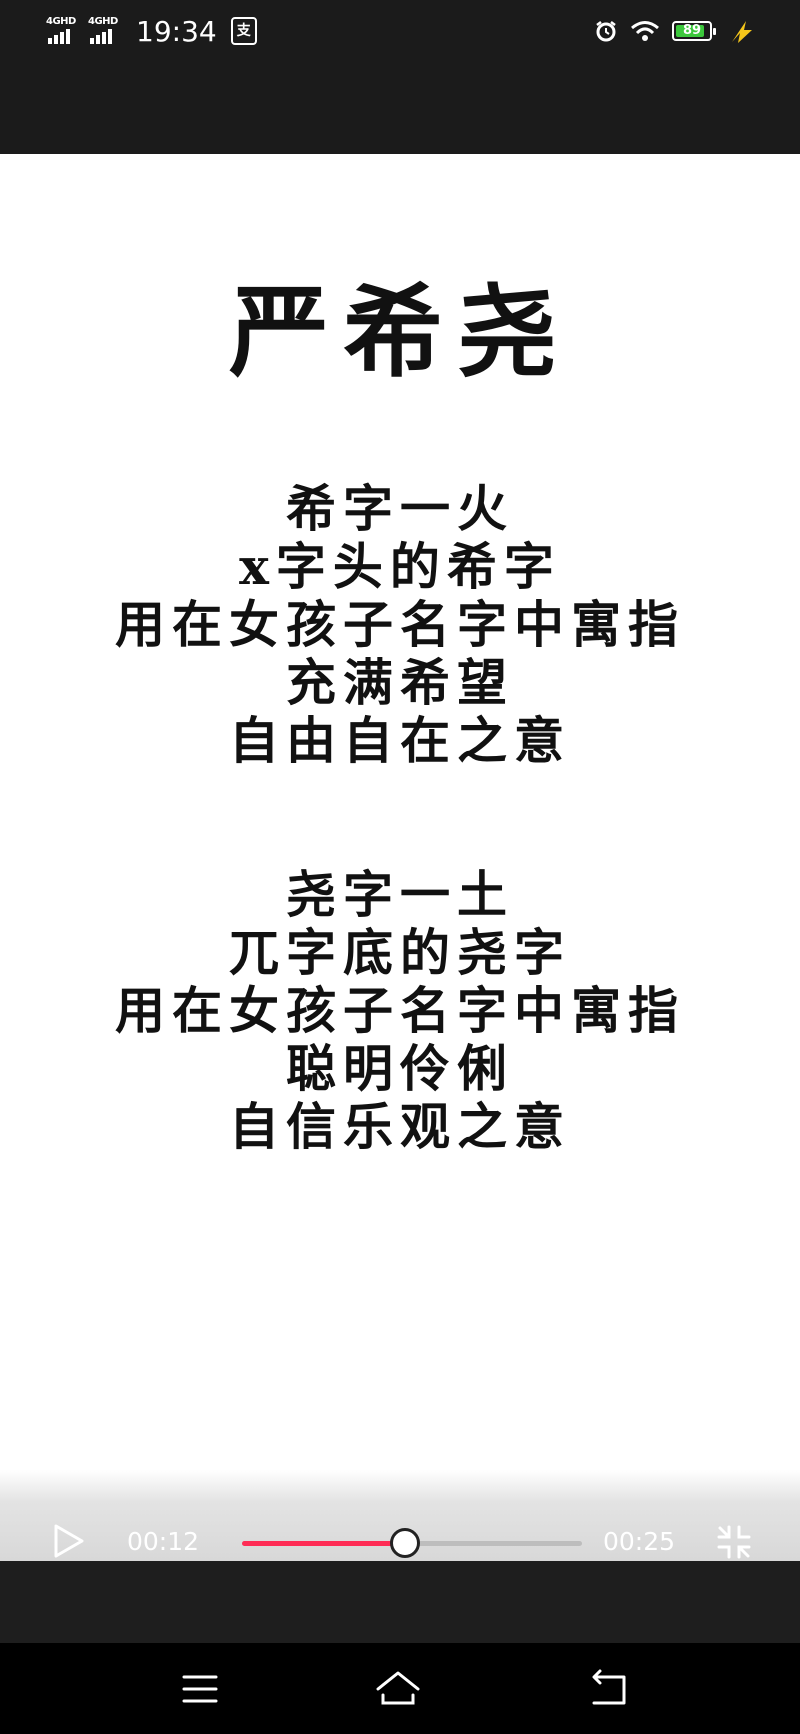 Image resolution: width=800 pixels, height=1734 pixels. I want to click on current-time: 00:12, so click(163, 1541).